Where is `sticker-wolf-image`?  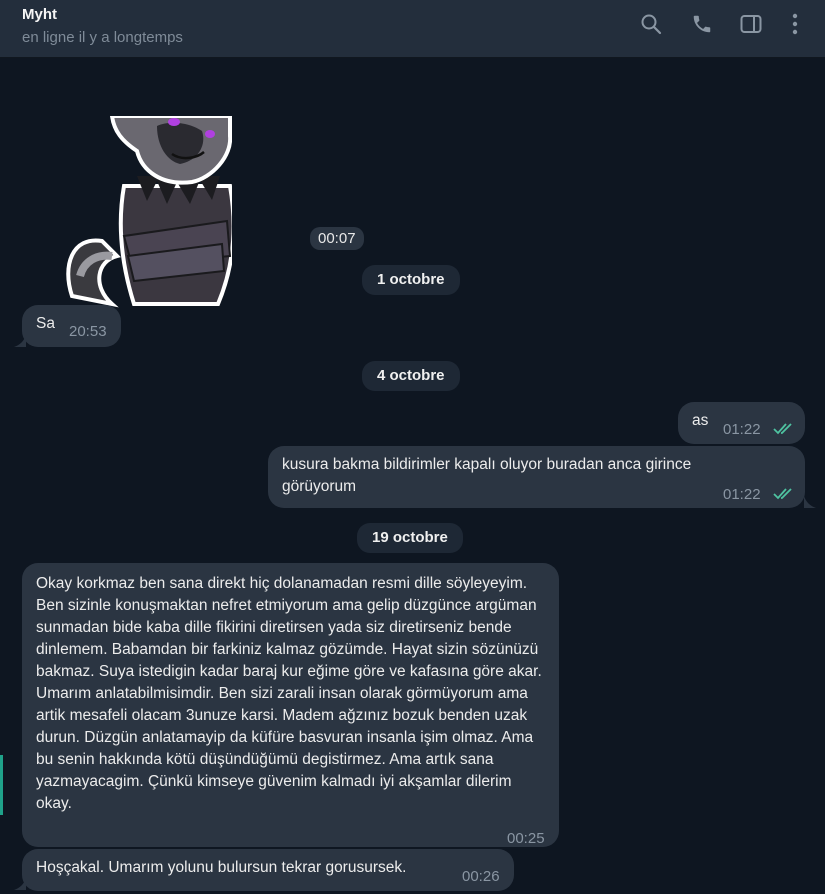
sticker-wolf-image is located at coordinates (149, 211).